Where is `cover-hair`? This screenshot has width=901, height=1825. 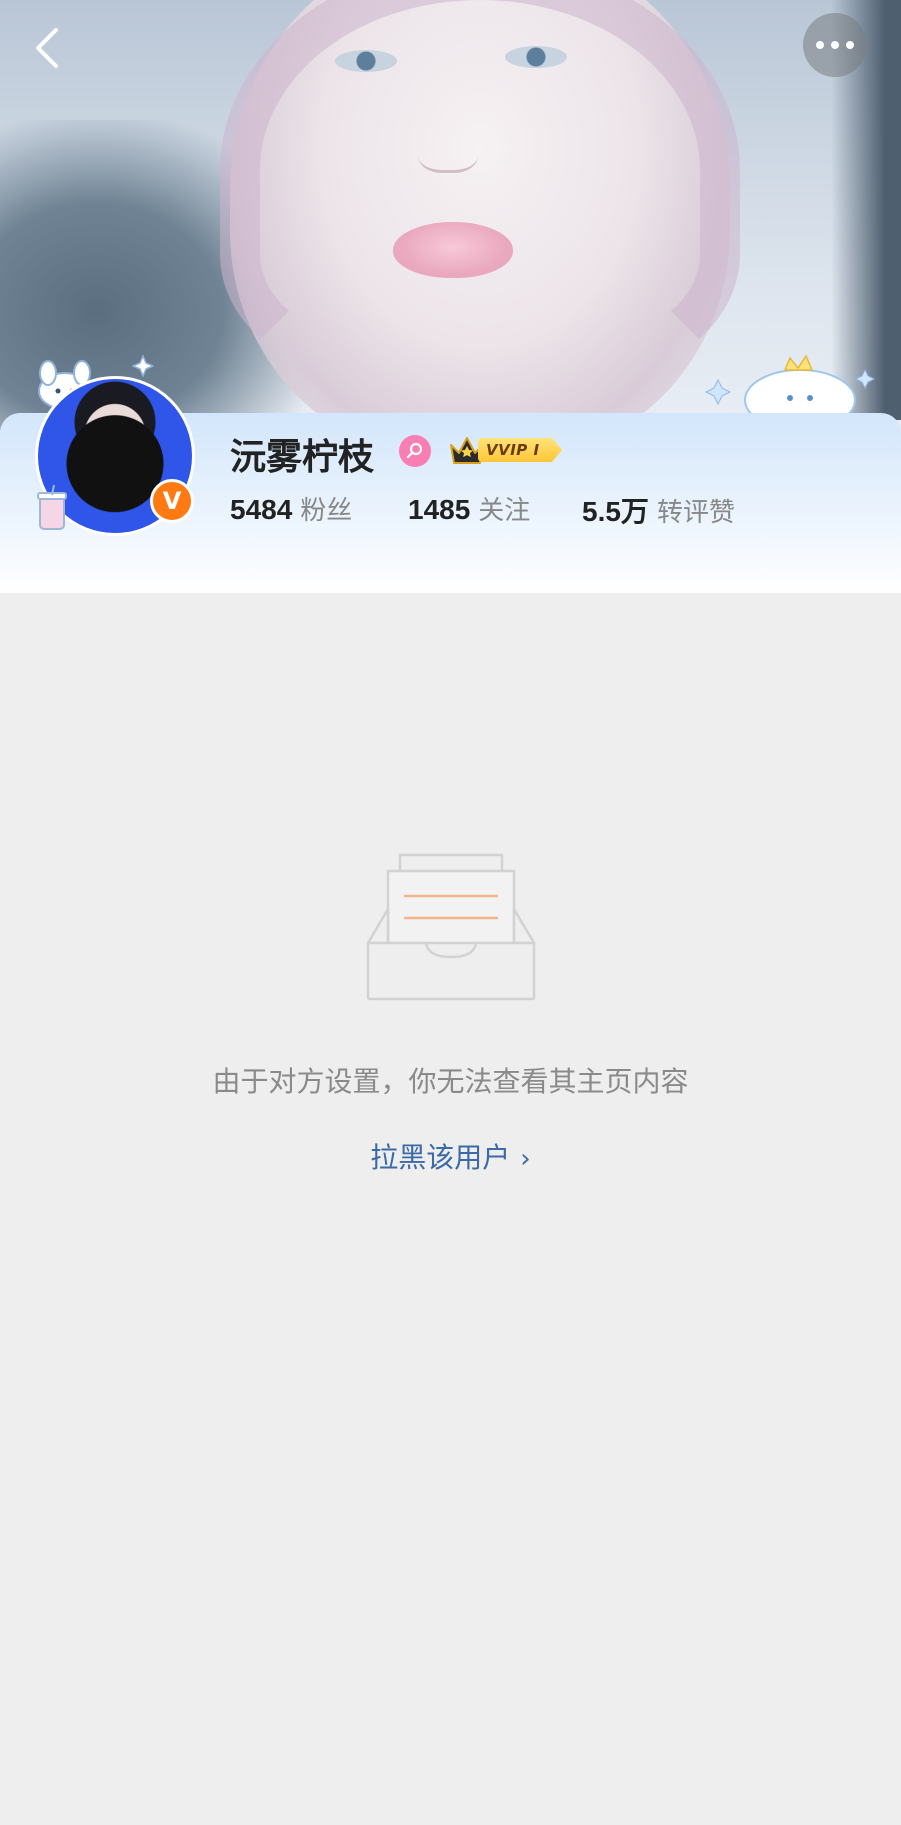 cover-hair is located at coordinates (480, 190).